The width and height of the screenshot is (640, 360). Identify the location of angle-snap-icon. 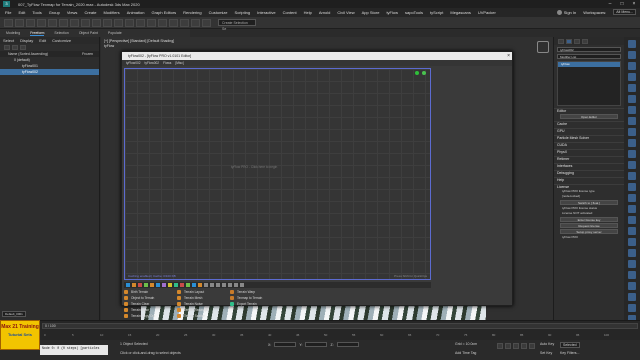
(184, 22).